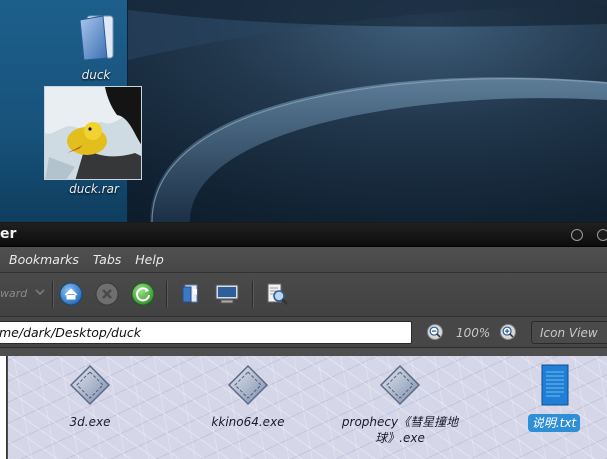 The height and width of the screenshot is (459, 607). What do you see at coordinates (569, 332) in the screenshot?
I see `view-mode-select: Icon View` at bounding box center [569, 332].